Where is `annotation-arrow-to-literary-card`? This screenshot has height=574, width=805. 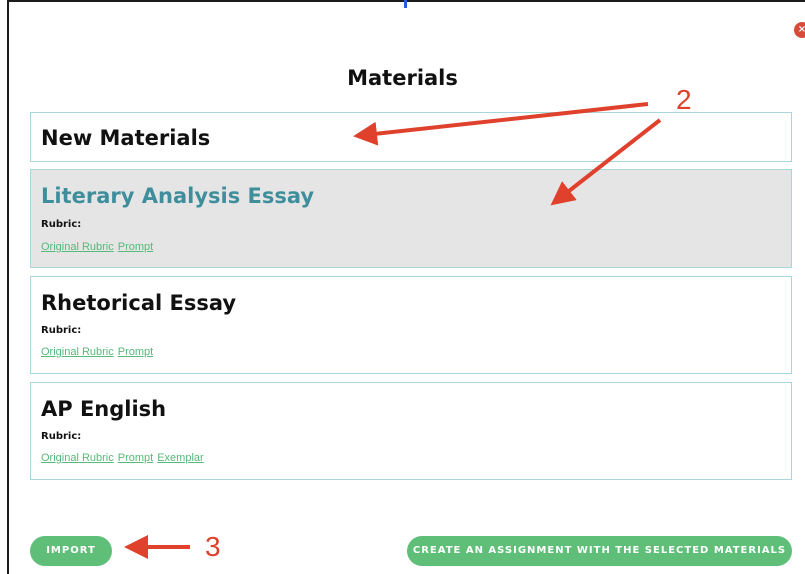 annotation-arrow-to-literary-card is located at coordinates (606, 162).